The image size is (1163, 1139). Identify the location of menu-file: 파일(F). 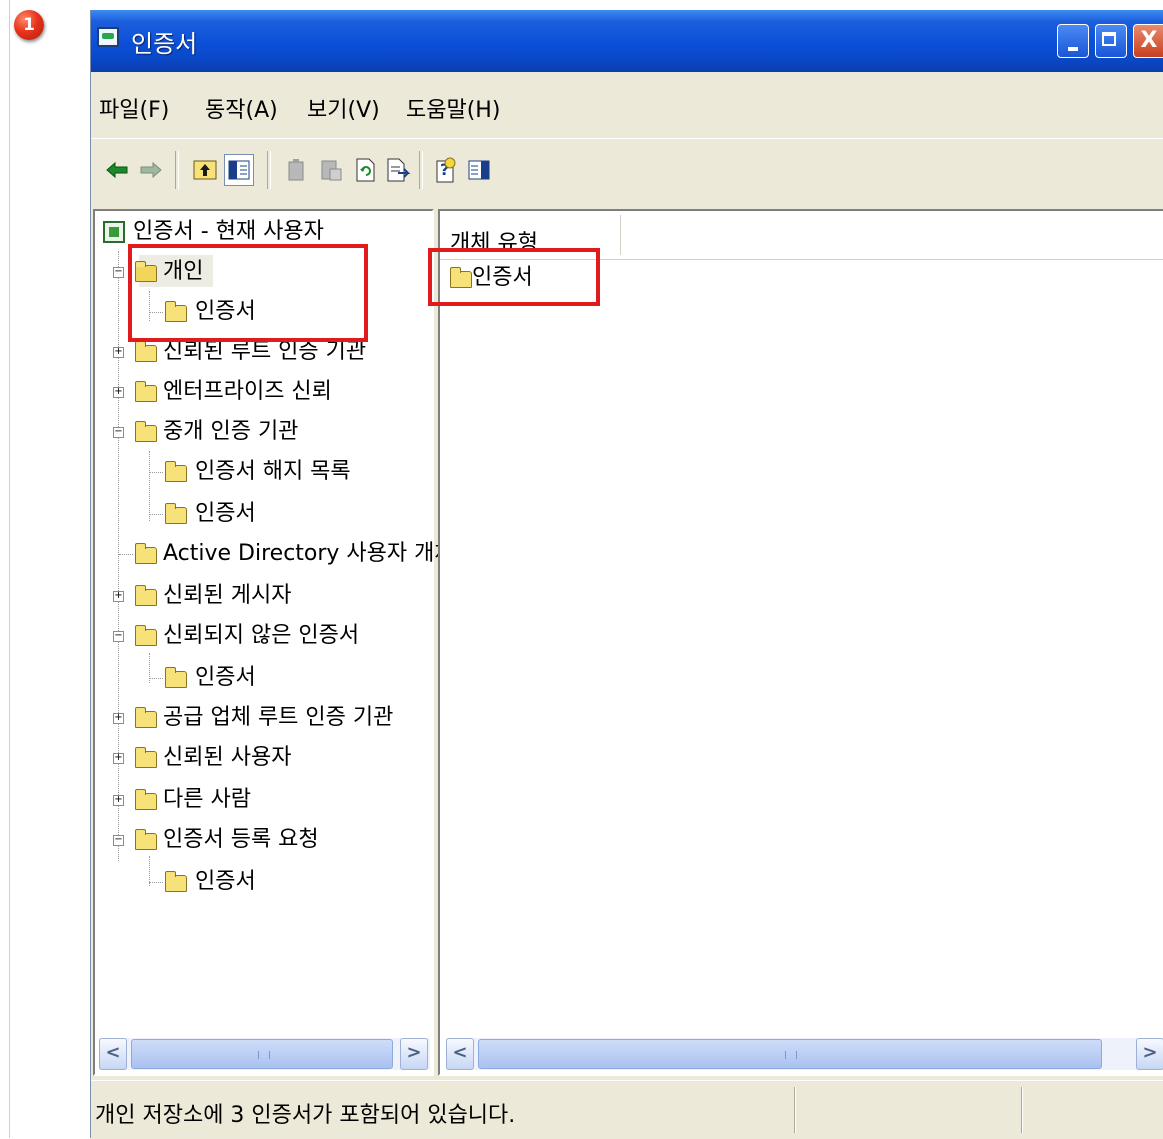
(134, 108).